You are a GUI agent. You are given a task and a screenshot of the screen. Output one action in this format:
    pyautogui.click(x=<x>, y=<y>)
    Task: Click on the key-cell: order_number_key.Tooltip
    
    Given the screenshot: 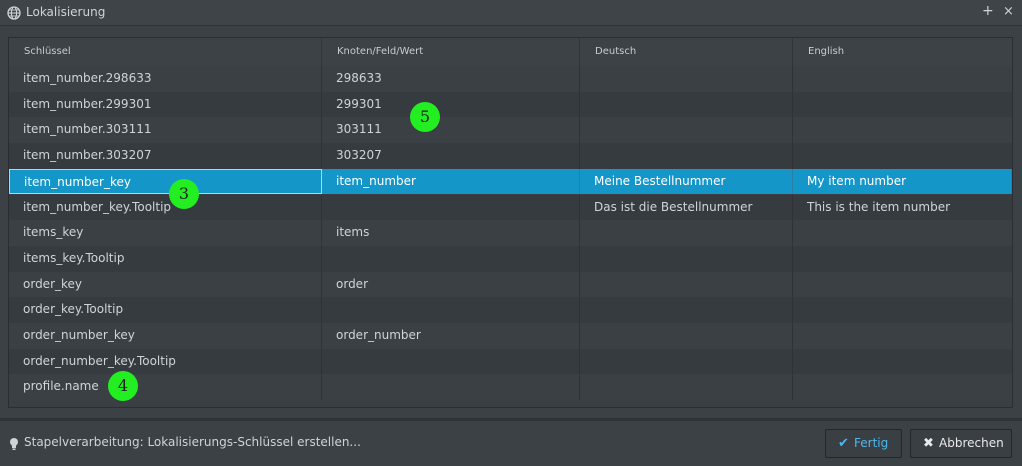 What is the action you would take?
    pyautogui.click(x=165, y=361)
    